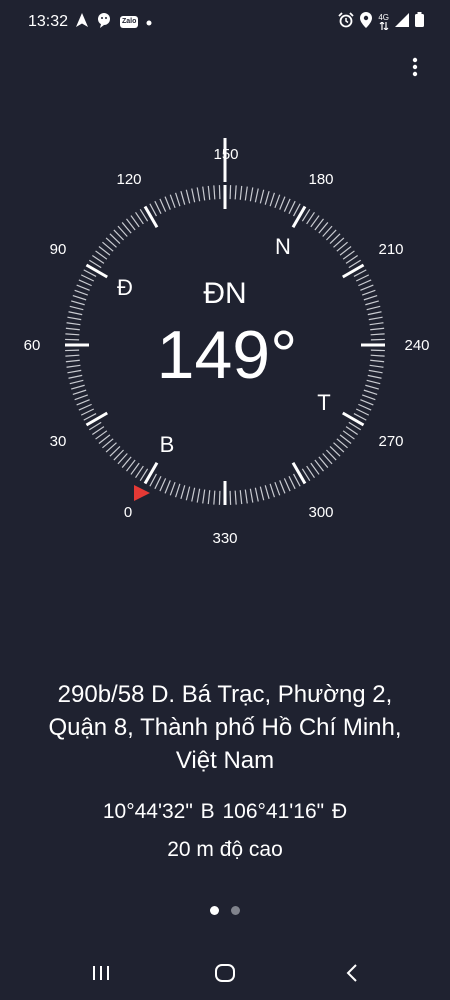 The height and width of the screenshot is (1000, 450). Describe the element at coordinates (346, 22) in the screenshot. I see `alarm-icon` at that location.